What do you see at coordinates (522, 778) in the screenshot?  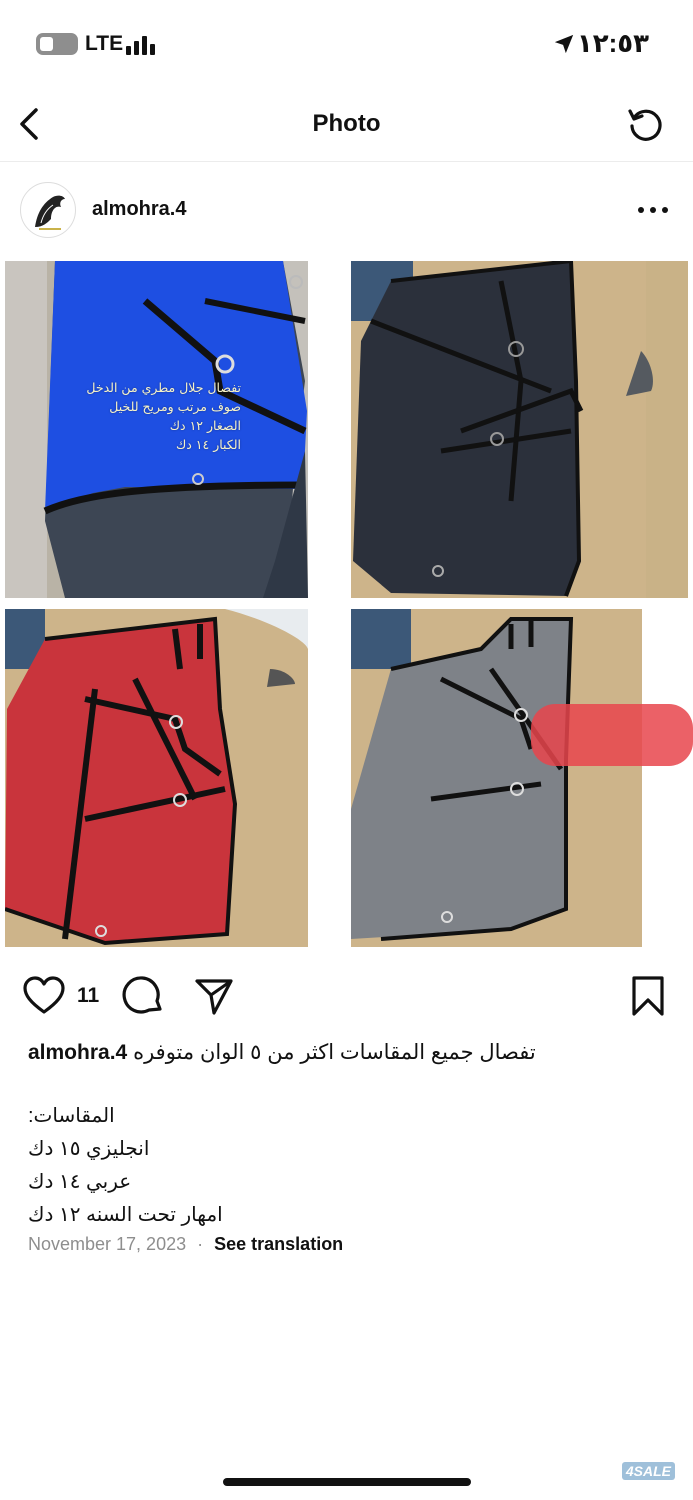 I see `photo-grey-blanket` at bounding box center [522, 778].